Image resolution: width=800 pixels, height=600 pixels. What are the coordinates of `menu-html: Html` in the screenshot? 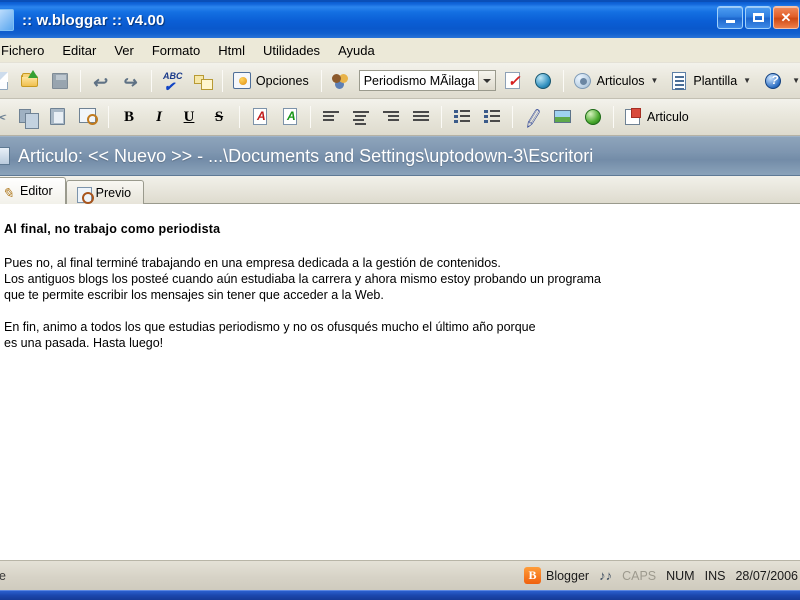 It's located at (231, 50).